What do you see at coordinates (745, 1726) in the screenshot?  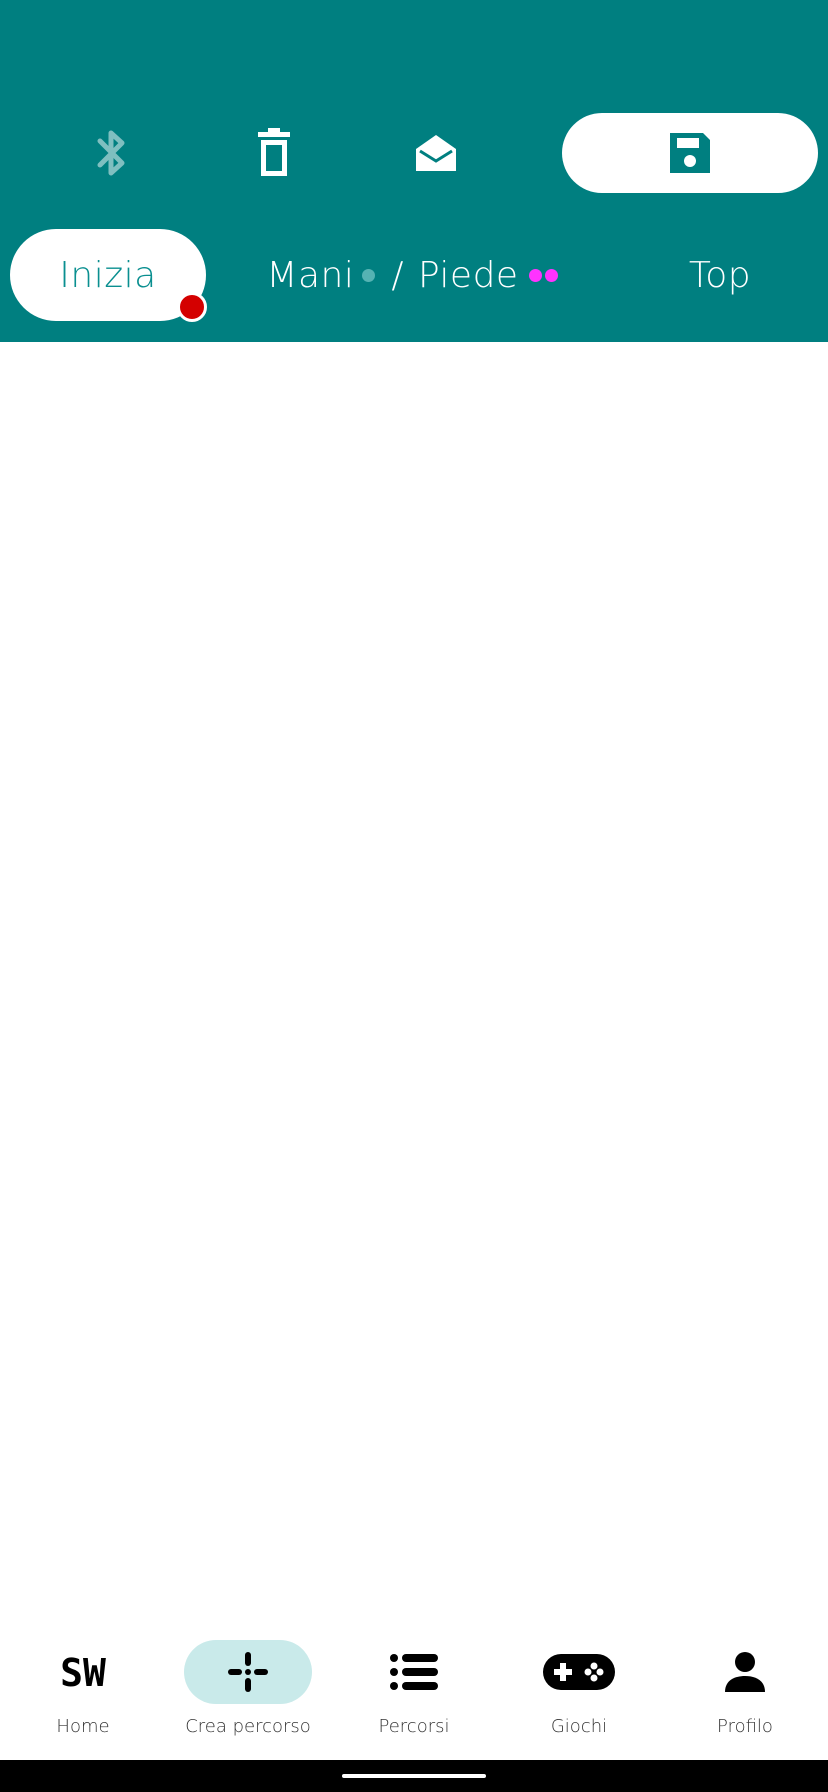 I see `nav-profilo-label: Profilo` at bounding box center [745, 1726].